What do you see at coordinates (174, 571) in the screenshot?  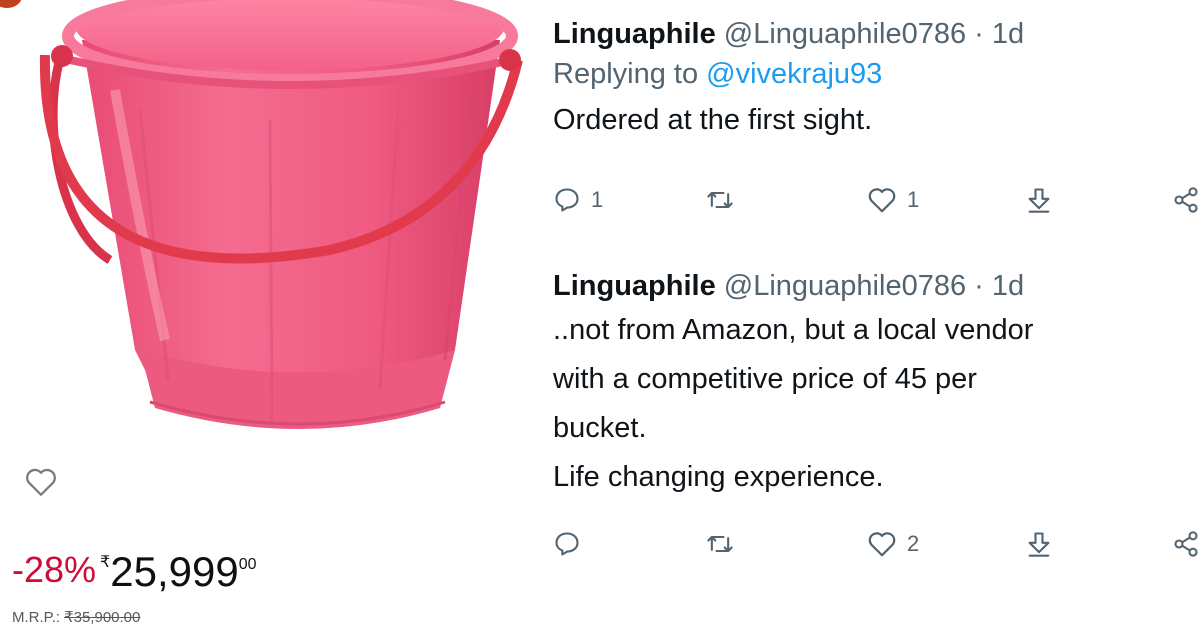 I see `price-whole: 25,999` at bounding box center [174, 571].